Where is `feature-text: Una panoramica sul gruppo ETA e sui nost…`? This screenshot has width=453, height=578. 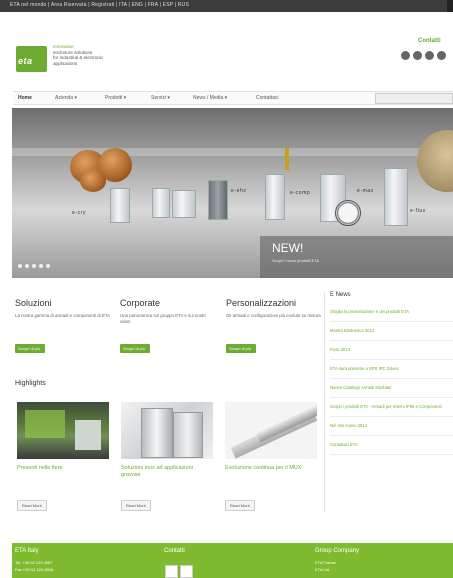 feature-text: Una panoramica sul gruppo ETA e sui nost… is located at coordinates (163, 318).